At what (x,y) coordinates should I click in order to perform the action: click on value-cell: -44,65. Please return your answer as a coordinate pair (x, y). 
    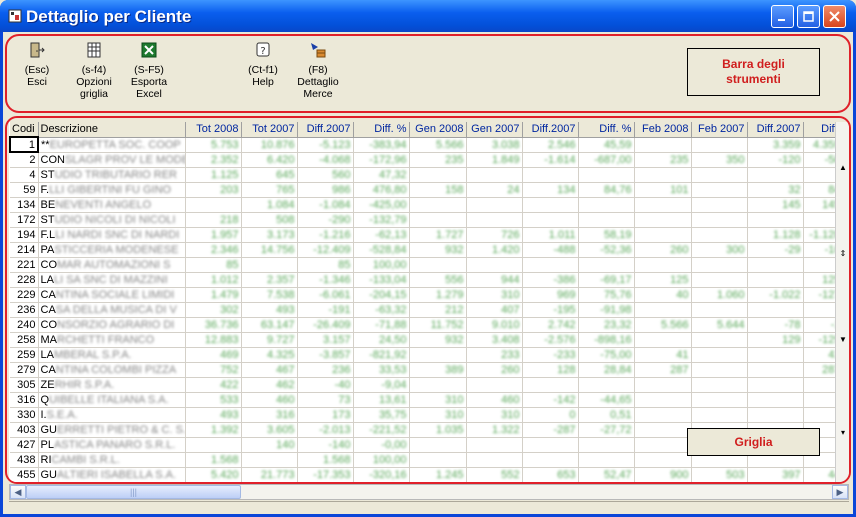
    Looking at the image, I should click on (606, 400).